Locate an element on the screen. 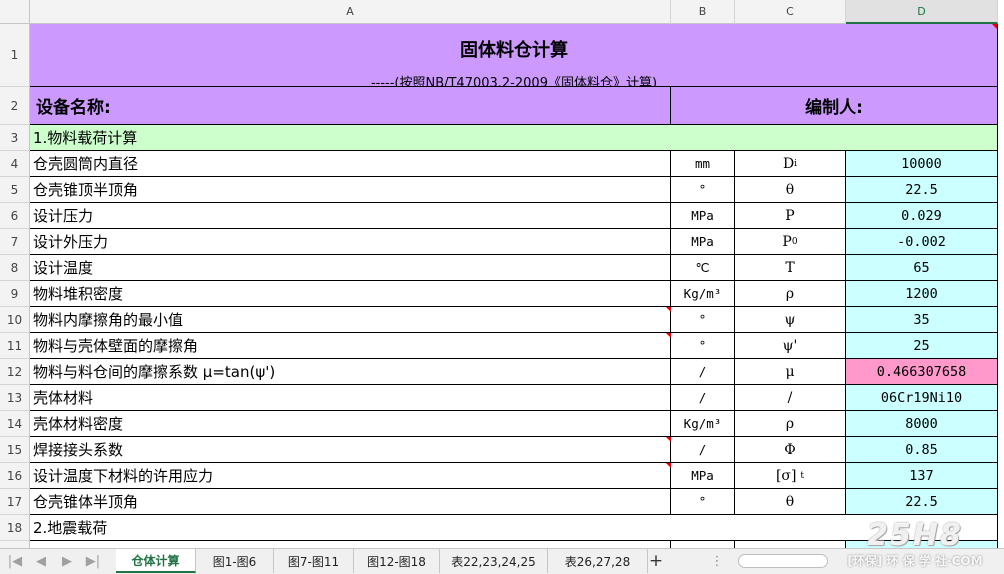  input-value-cell: 35 is located at coordinates (922, 320).